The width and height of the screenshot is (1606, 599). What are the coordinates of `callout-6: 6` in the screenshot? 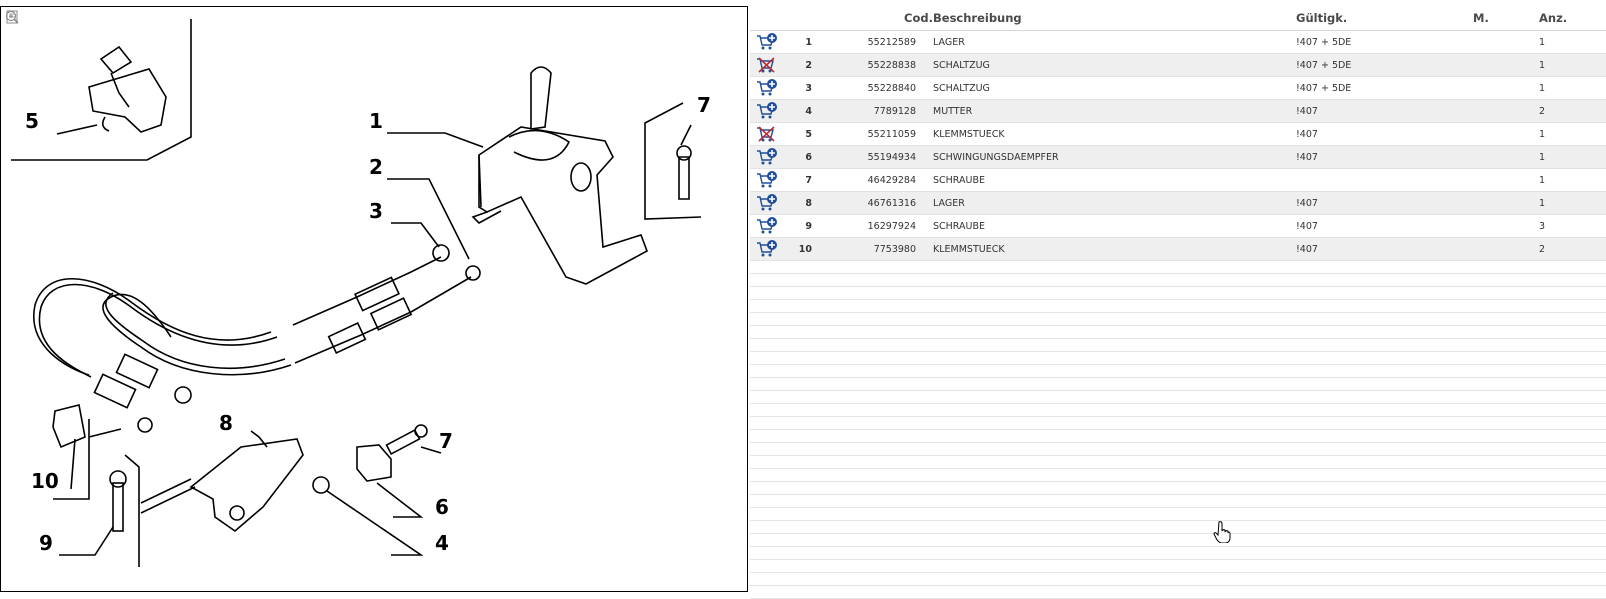 It's located at (442, 507).